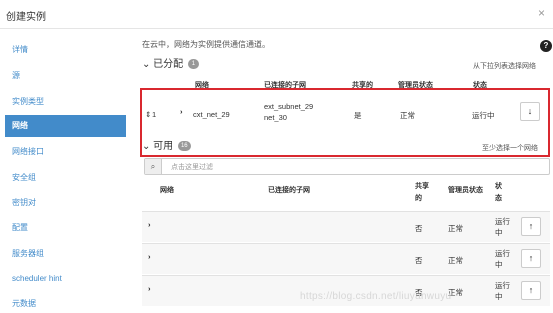 The height and width of the screenshot is (313, 553). I want to click on sidebar-item-configuration: 配置, so click(65, 228).